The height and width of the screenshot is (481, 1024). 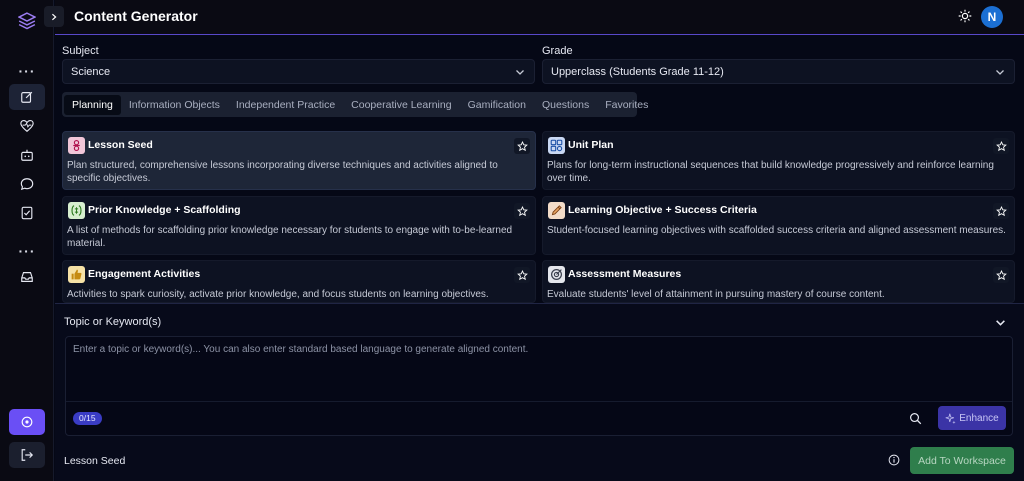 I want to click on info-icon, so click(x=894, y=460).